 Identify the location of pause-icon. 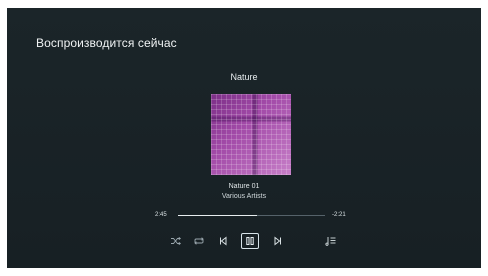
(250, 241).